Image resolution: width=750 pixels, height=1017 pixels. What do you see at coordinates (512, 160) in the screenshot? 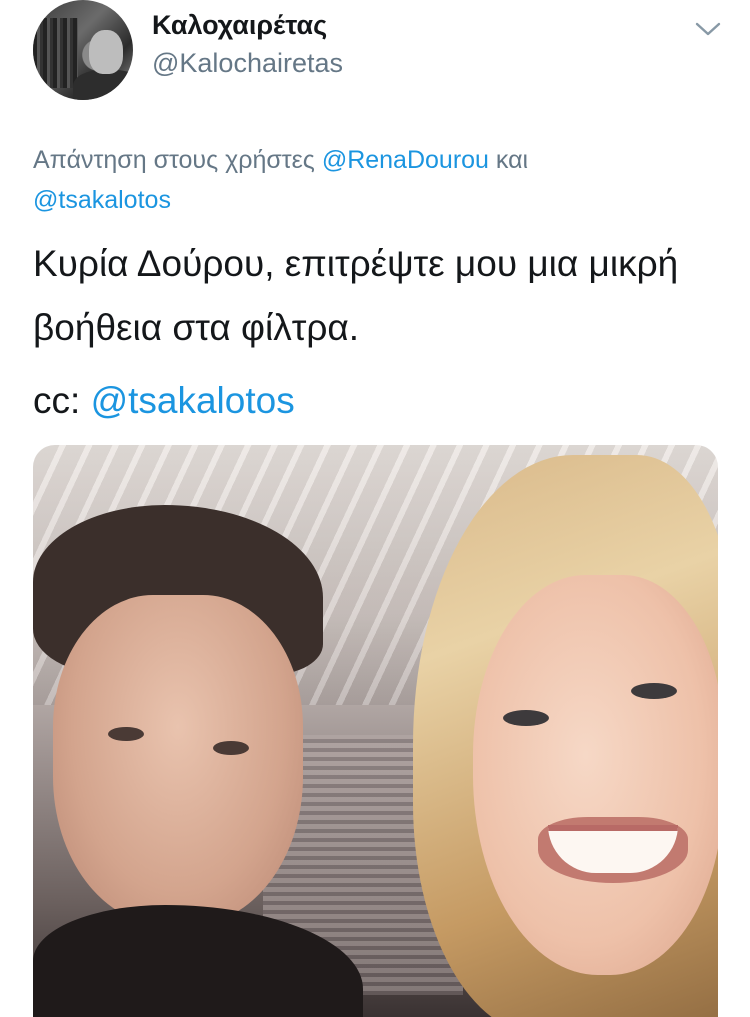
I see `reply-conjunction: και` at bounding box center [512, 160].